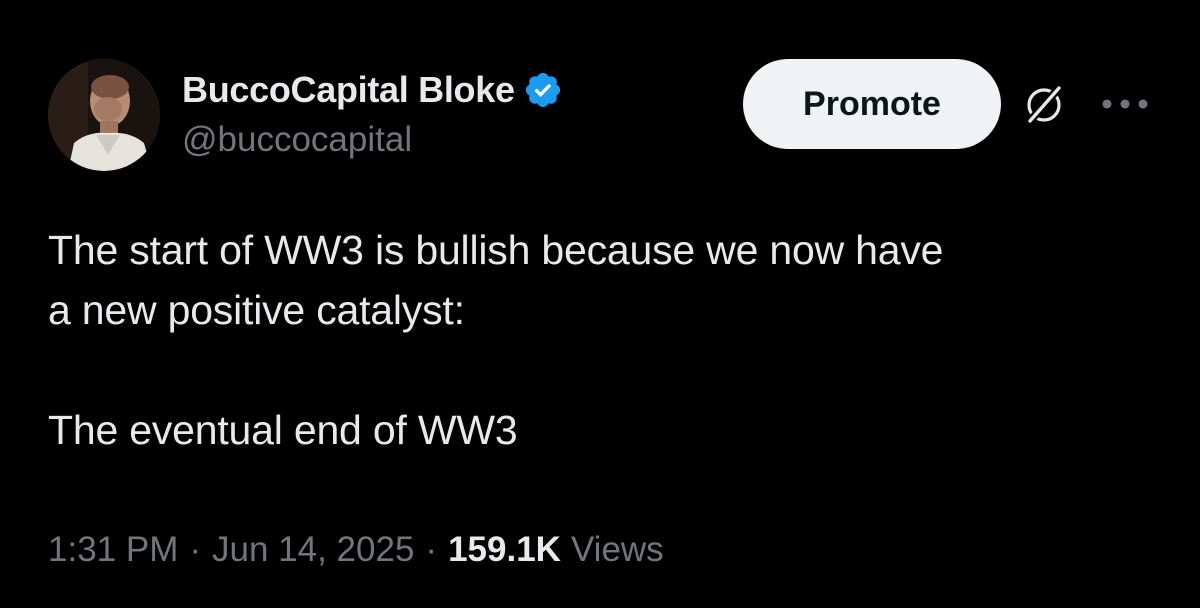 The image size is (1200, 608). What do you see at coordinates (504, 550) in the screenshot?
I see `views-count: 159.1K` at bounding box center [504, 550].